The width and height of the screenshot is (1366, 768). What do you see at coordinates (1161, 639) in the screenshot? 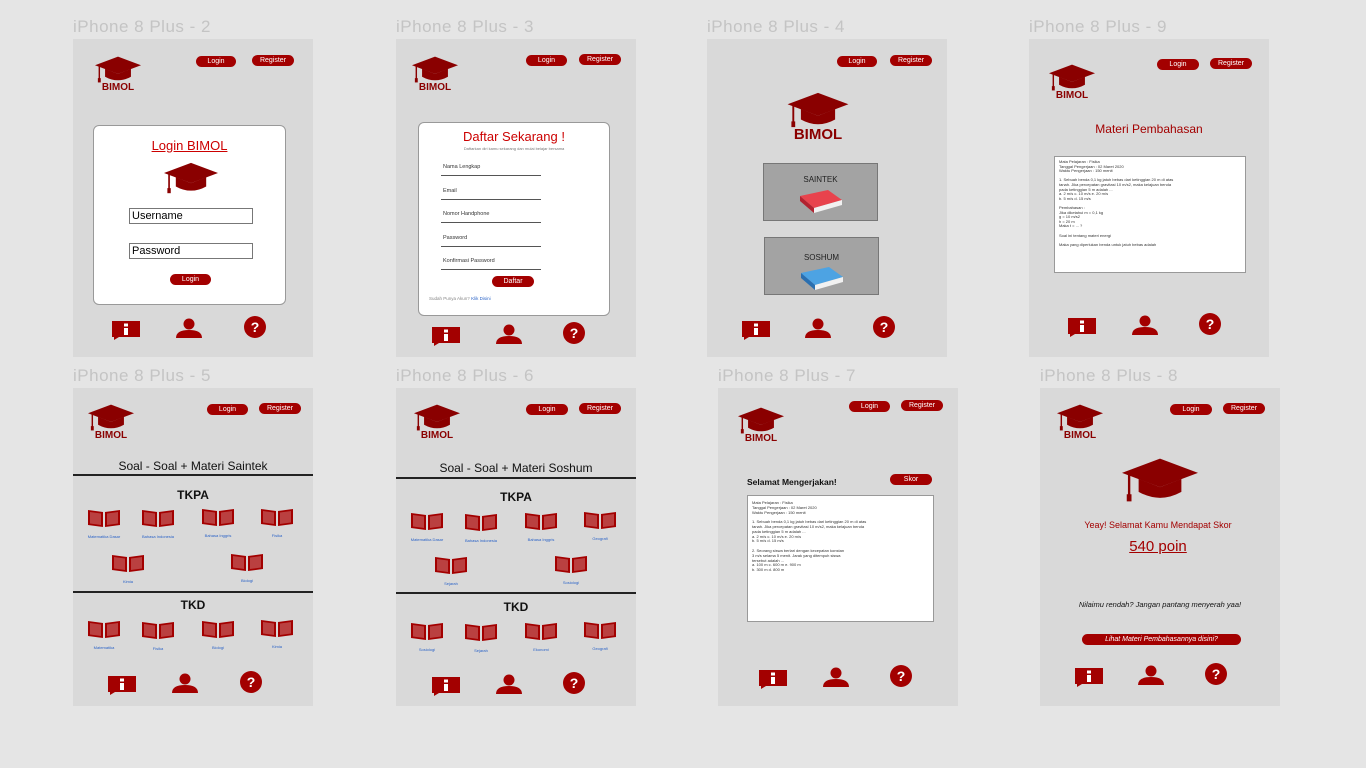
I see `view-materi-button: Lihat Materi Pembahasannya disini?` at bounding box center [1161, 639].